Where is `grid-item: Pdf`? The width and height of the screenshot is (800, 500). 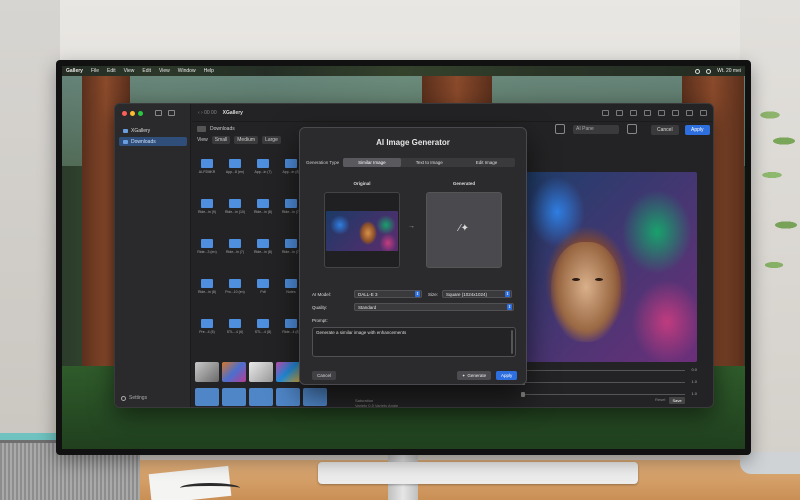
grid-item: Pdf is located at coordinates (263, 286).